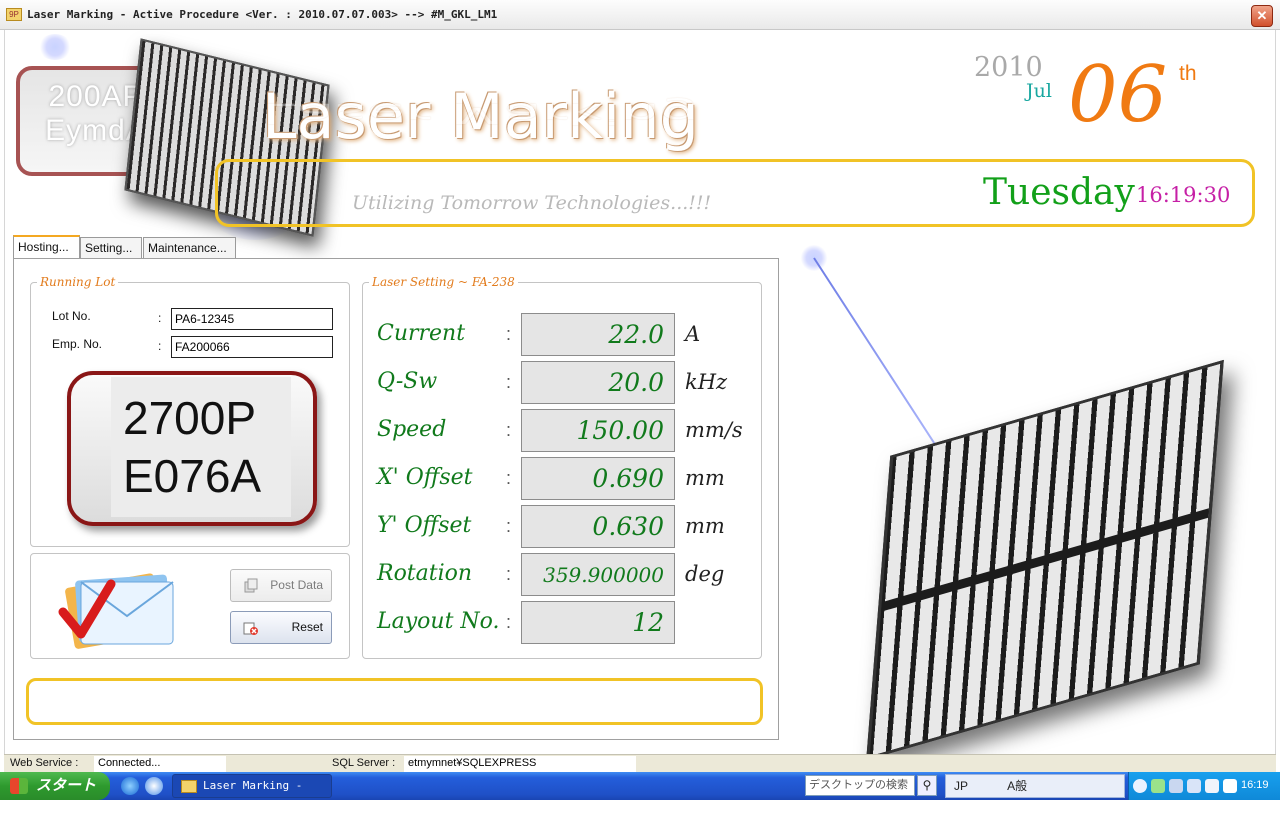 The height and width of the screenshot is (819, 1280). I want to click on rotation-value: 359.900000, so click(598, 574).